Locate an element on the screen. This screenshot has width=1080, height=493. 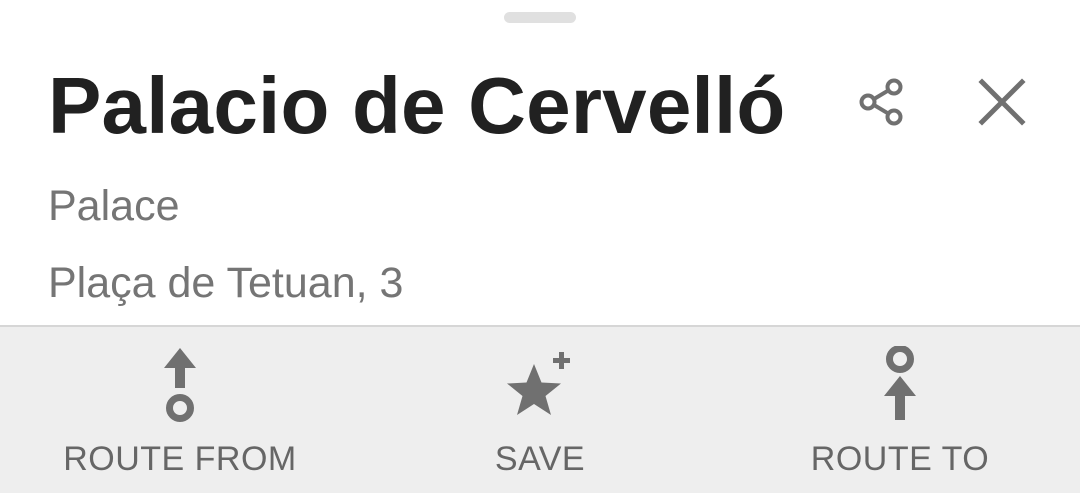
place-category: Palace is located at coordinates (114, 206).